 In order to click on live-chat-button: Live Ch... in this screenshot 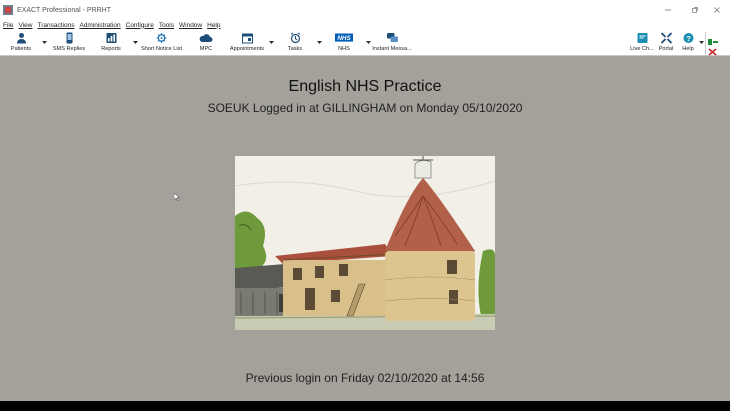, I will do `click(642, 43)`.